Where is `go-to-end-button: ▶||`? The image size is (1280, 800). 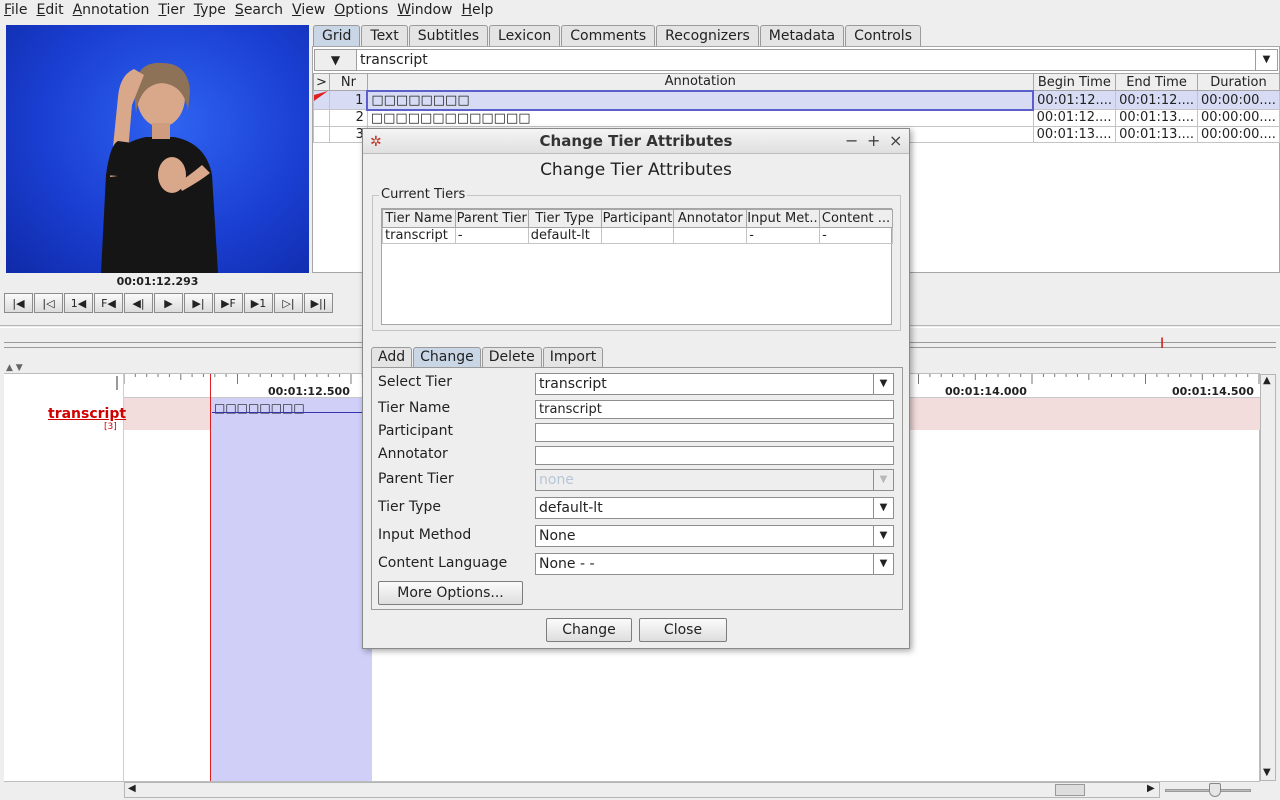 go-to-end-button: ▶|| is located at coordinates (318, 303).